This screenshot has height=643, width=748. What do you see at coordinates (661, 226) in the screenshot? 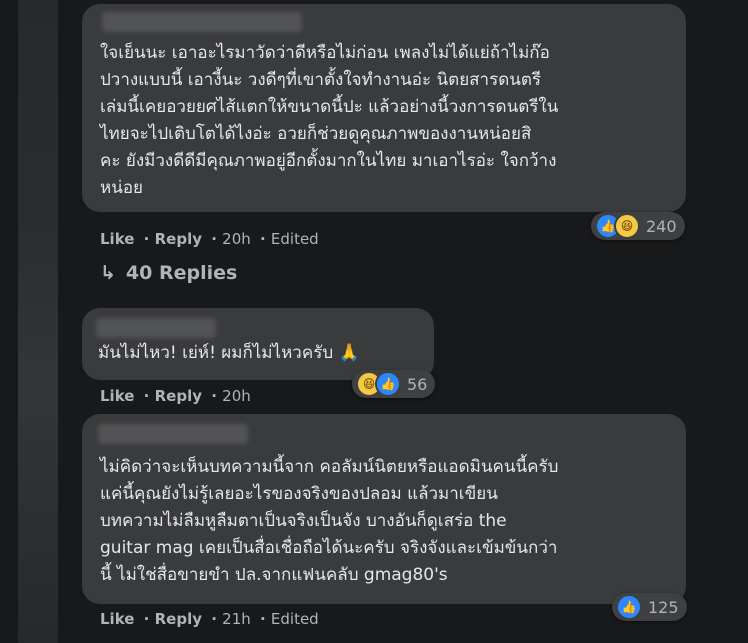
I see `reaction-count: 240` at bounding box center [661, 226].